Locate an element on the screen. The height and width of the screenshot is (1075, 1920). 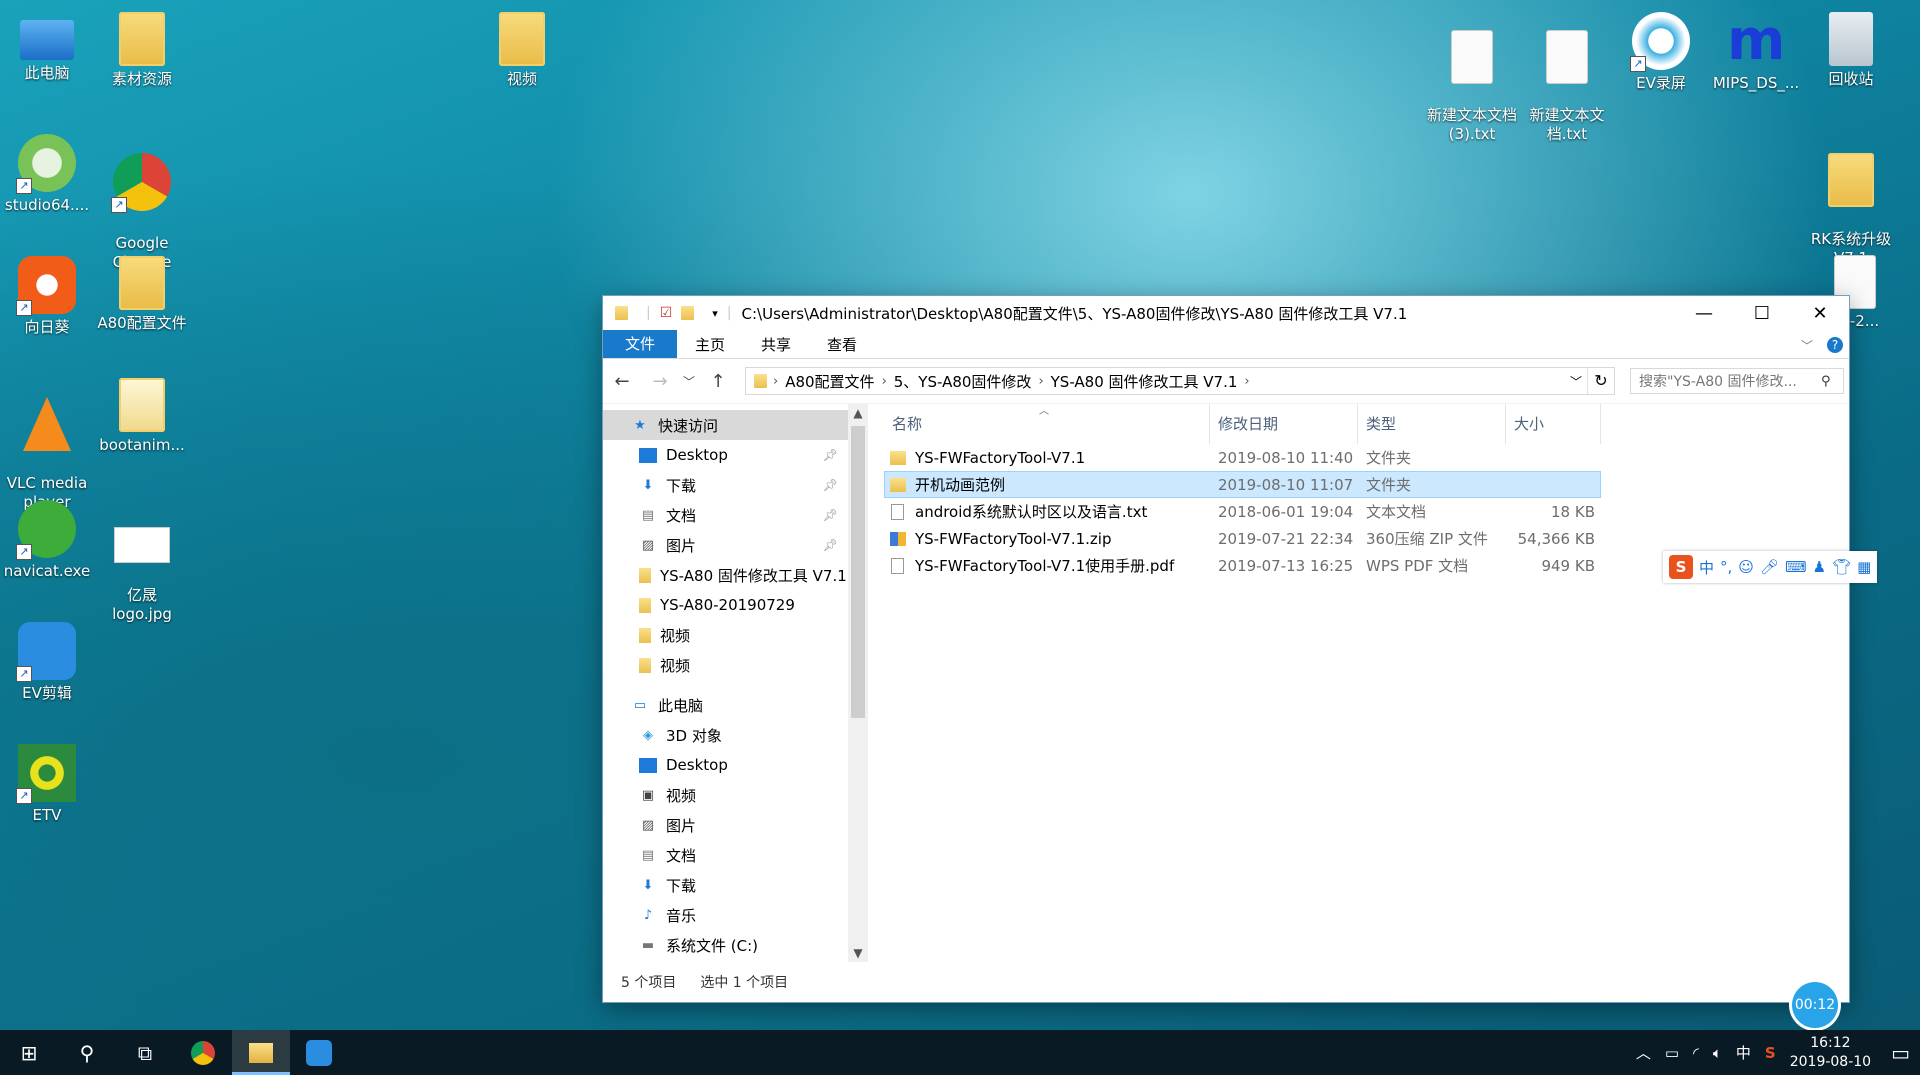
address-dropdown-chevron-icon: ﹀ is located at coordinates (1576, 381).